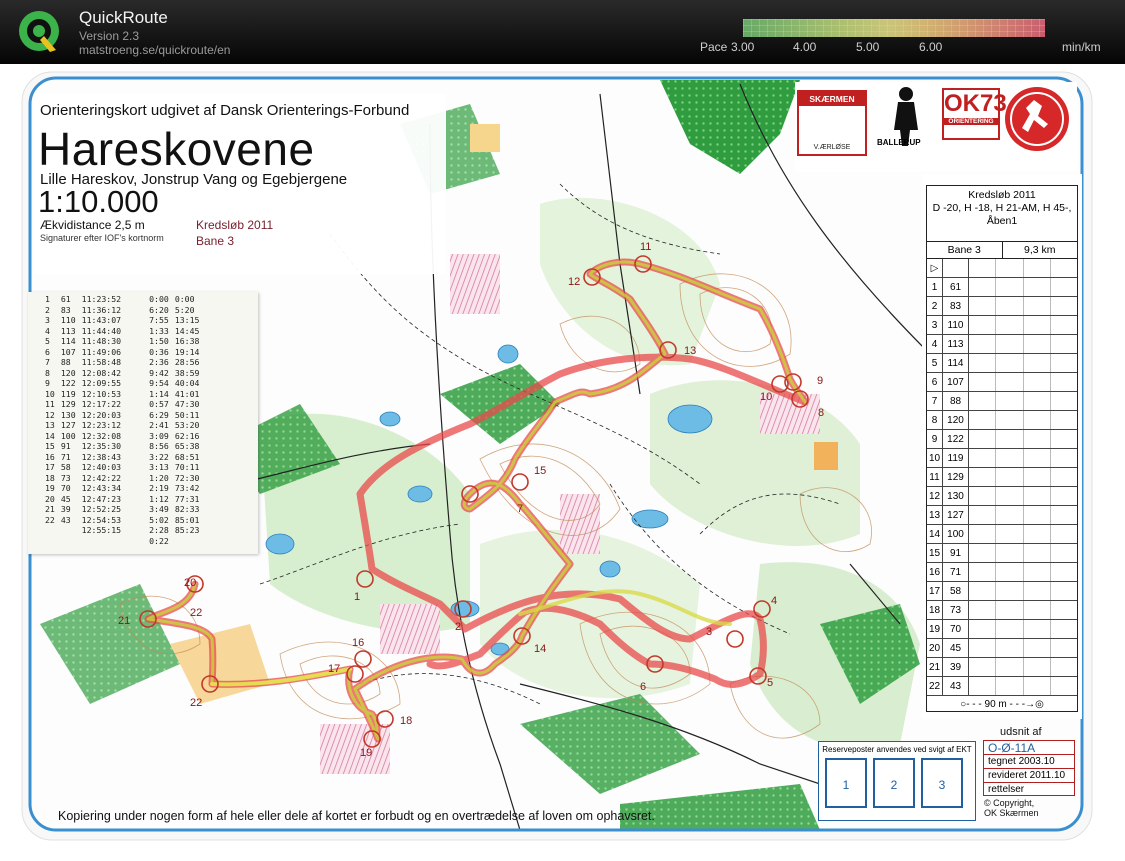  What do you see at coordinates (92, 225) in the screenshot?
I see `contour-interval: Ækvidistance 2,5 m` at bounding box center [92, 225].